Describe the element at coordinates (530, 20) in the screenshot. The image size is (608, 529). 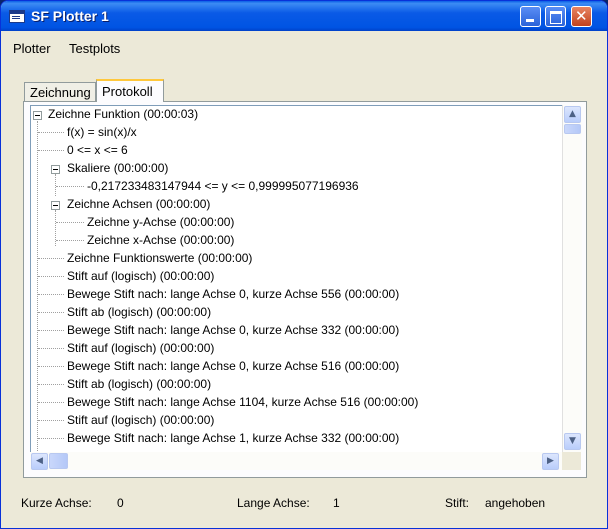
I see `minimize-icon` at that location.